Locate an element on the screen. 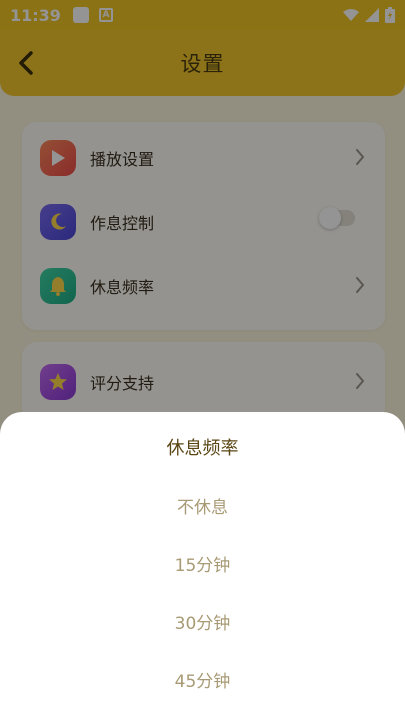  sheet-option-45min: 45分钟 is located at coordinates (202, 682).